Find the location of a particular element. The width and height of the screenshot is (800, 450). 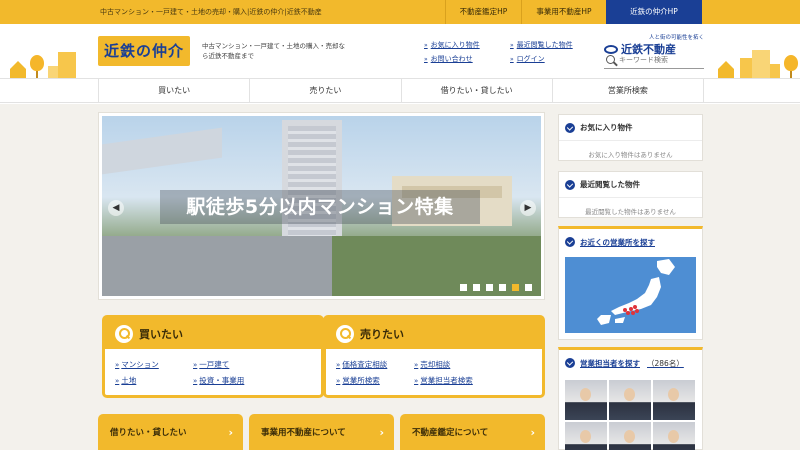

nav-buy: 買いたい is located at coordinates (173, 90).